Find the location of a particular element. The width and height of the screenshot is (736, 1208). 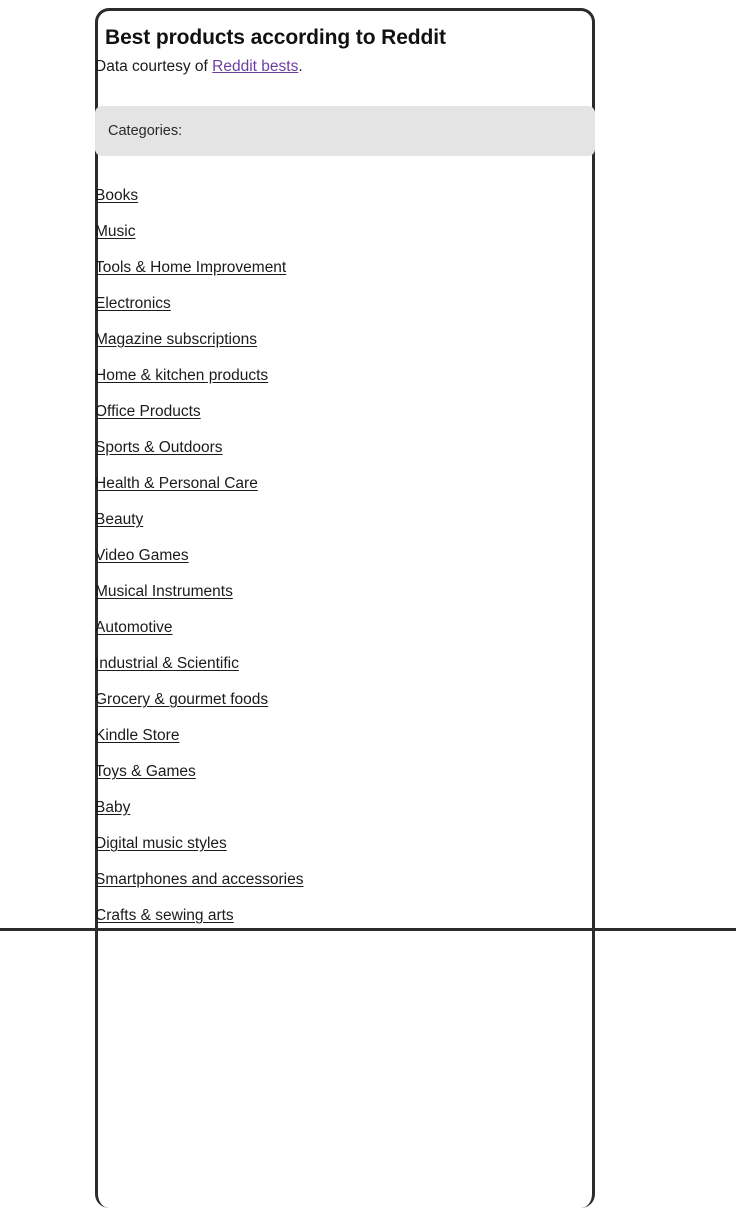

list-item: Industrial & Scientific is located at coordinates (355, 672).